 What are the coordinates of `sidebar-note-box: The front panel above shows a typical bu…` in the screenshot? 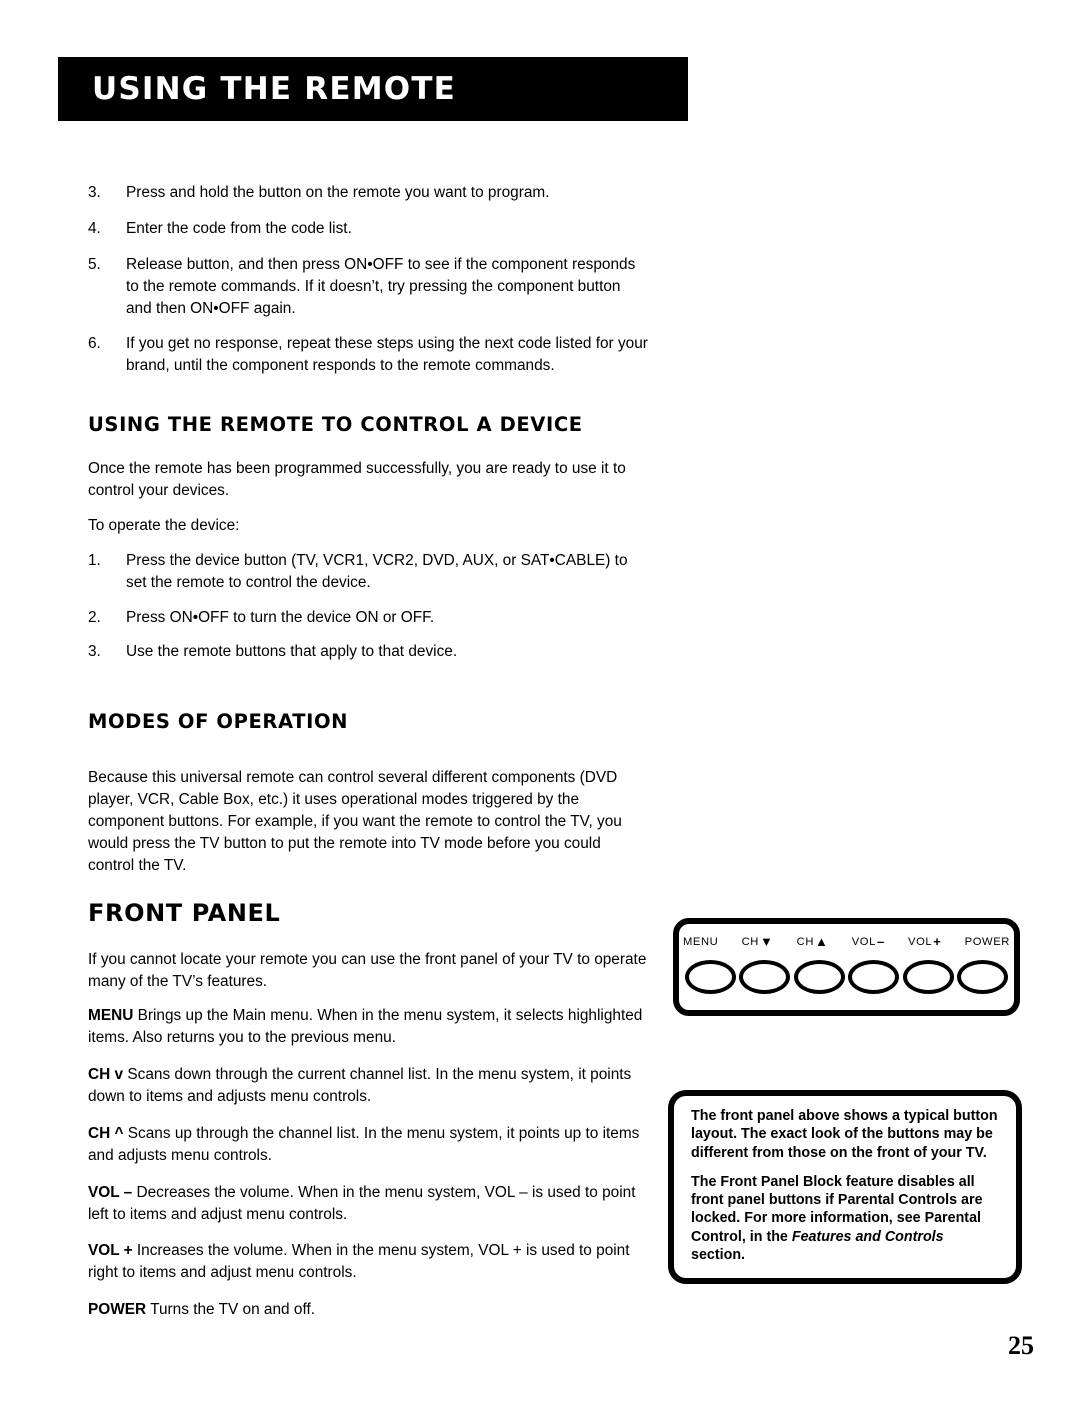 It's located at (845, 1187).